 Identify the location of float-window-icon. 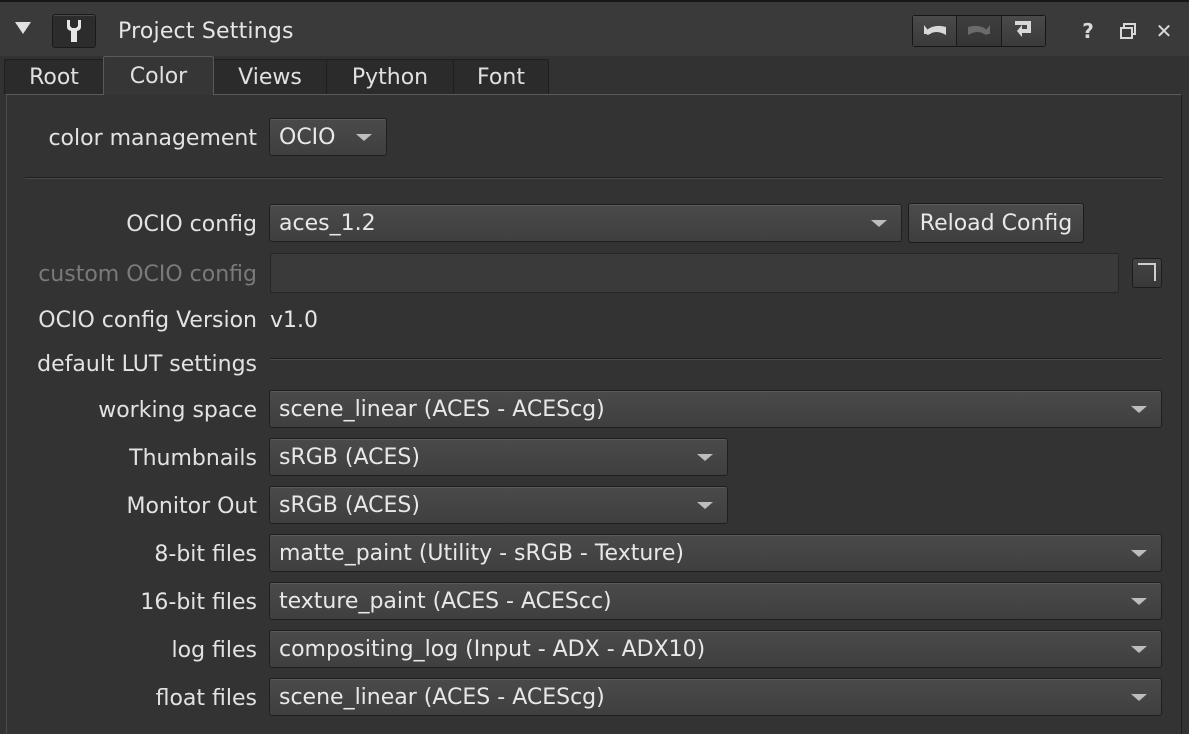
(1128, 31).